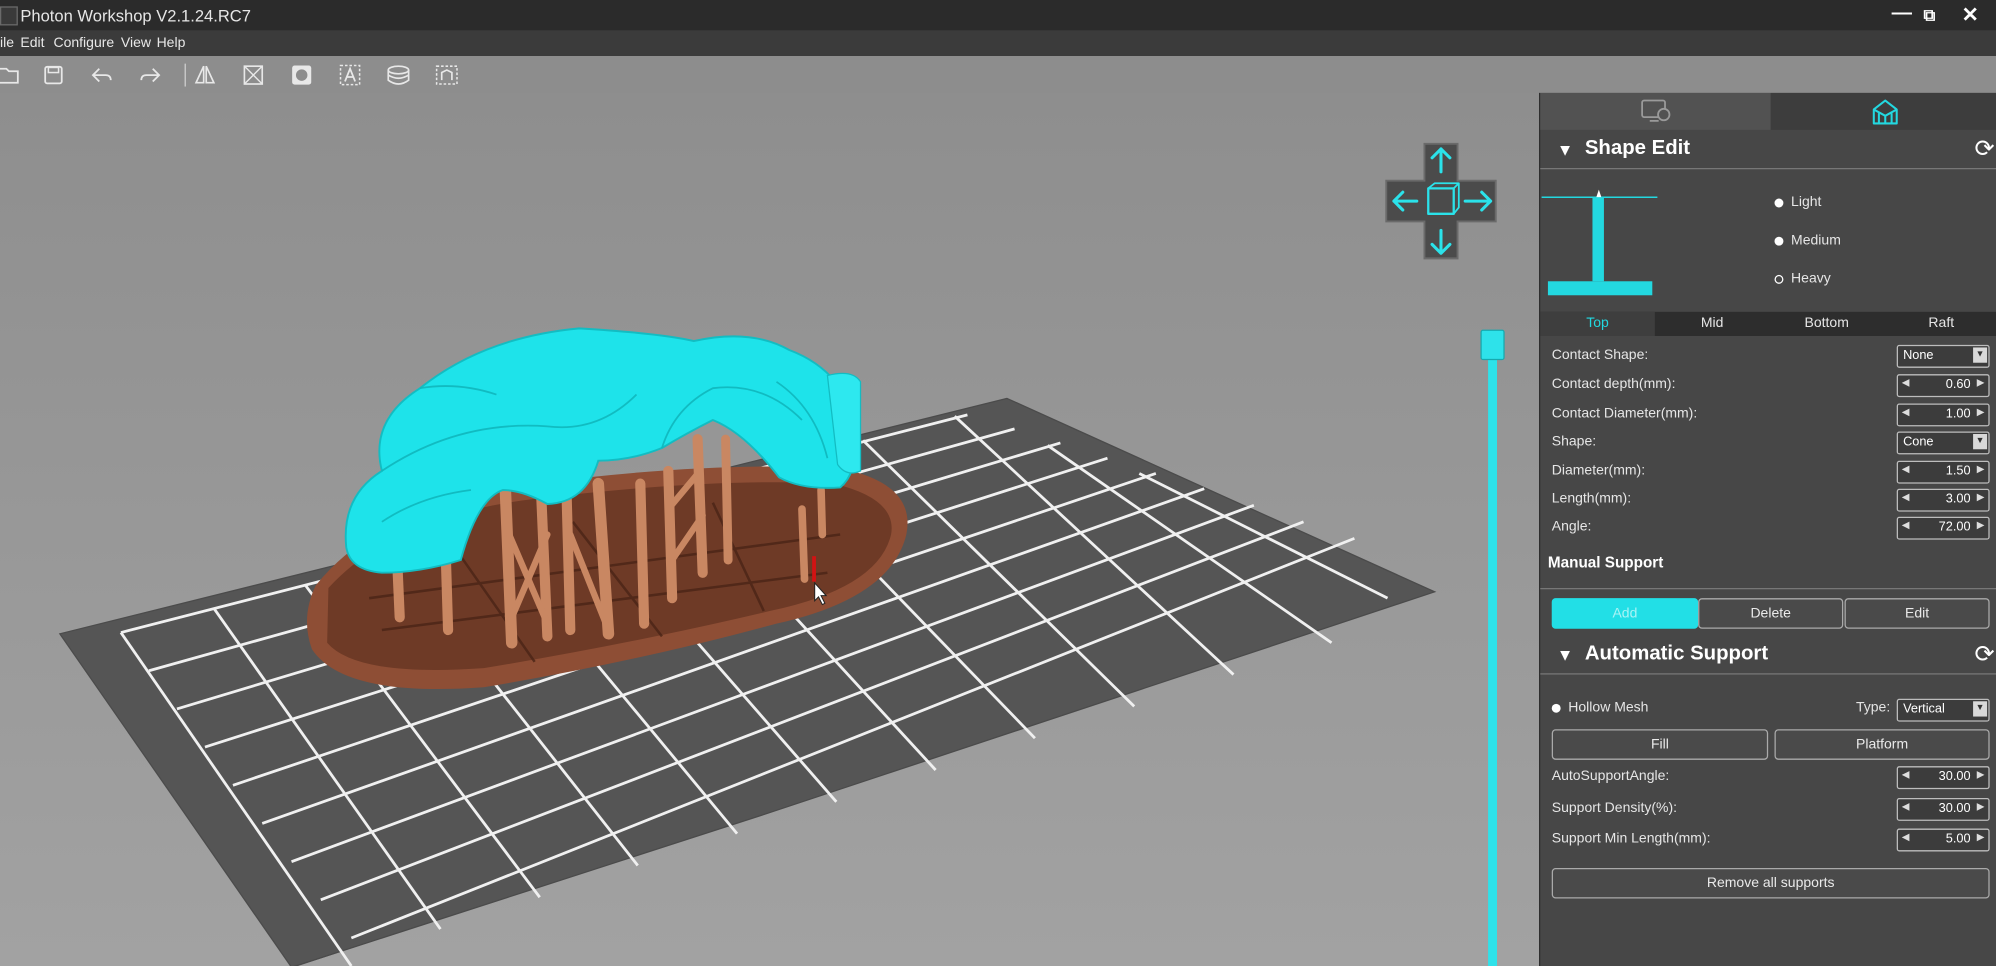 The height and width of the screenshot is (966, 1996). Describe the element at coordinates (998, 15) in the screenshot. I see `title-bar: Photon Workshop V2.1.24.RC7 — ⧉ ✕` at that location.